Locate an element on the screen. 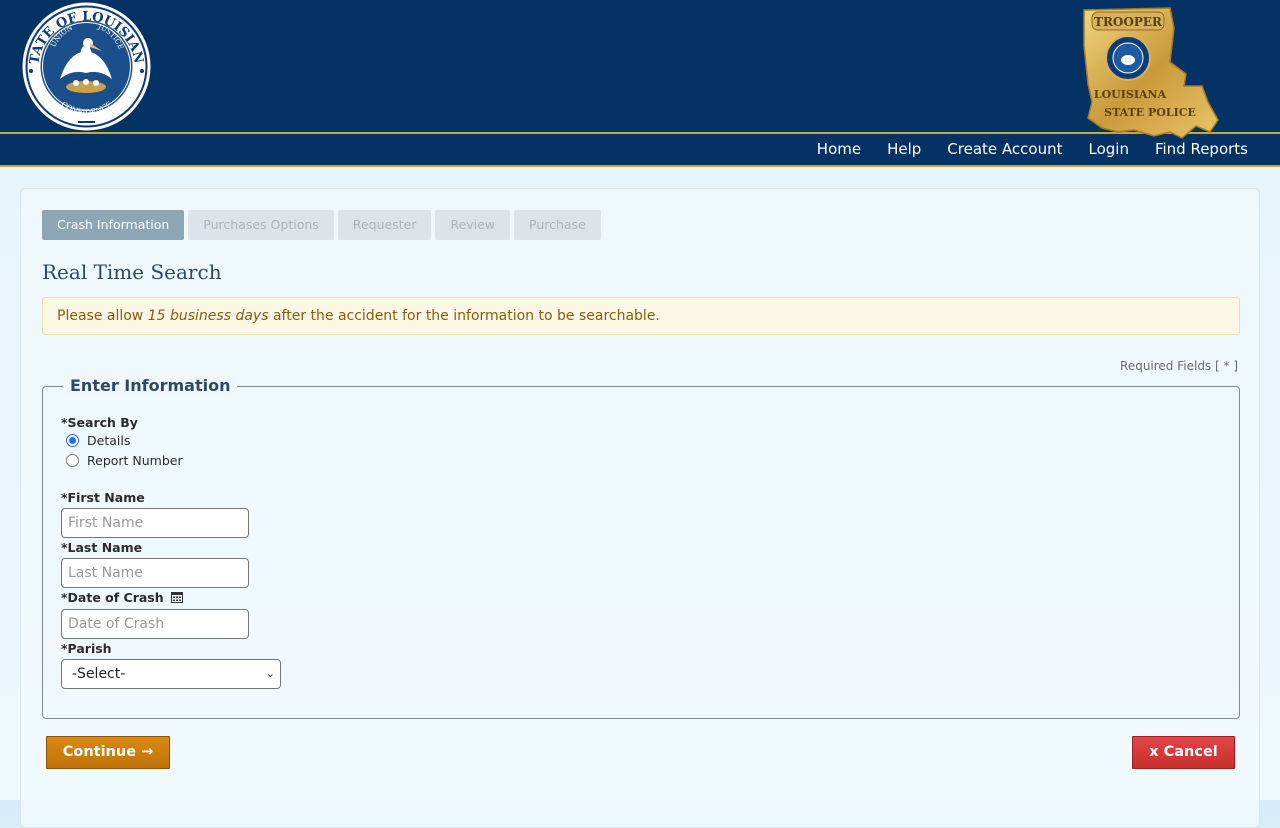 The width and height of the screenshot is (1280, 828). svg-text: TROOPER is located at coordinates (1128, 22).